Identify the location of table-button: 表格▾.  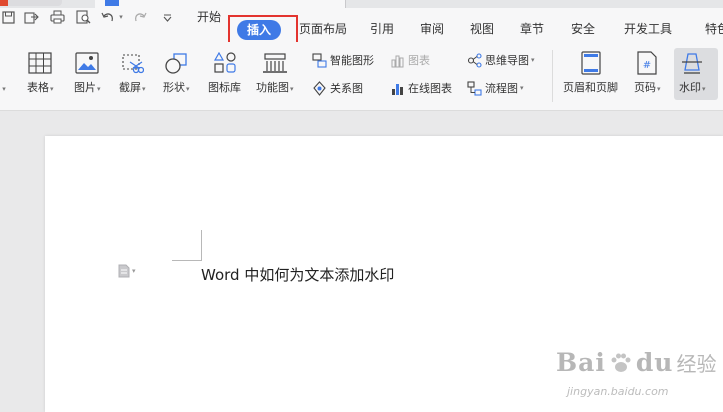
(40, 73).